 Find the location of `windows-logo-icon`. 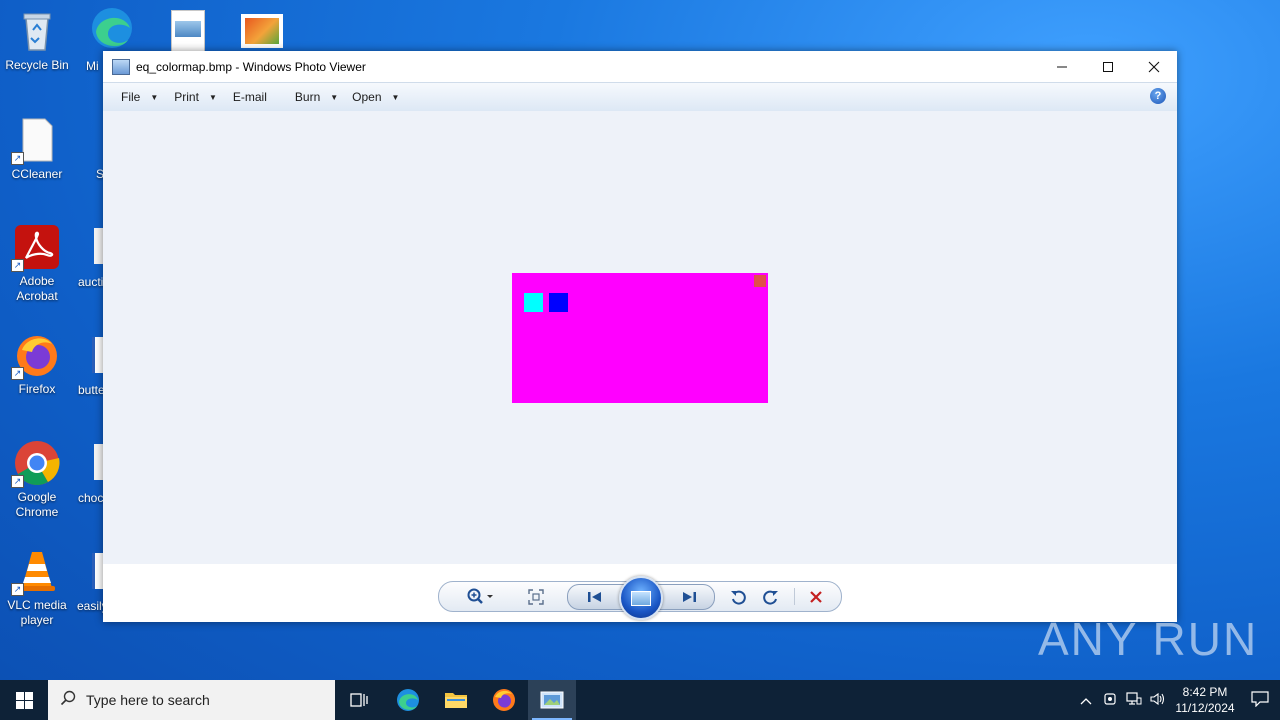

windows-logo-icon is located at coordinates (24, 700).